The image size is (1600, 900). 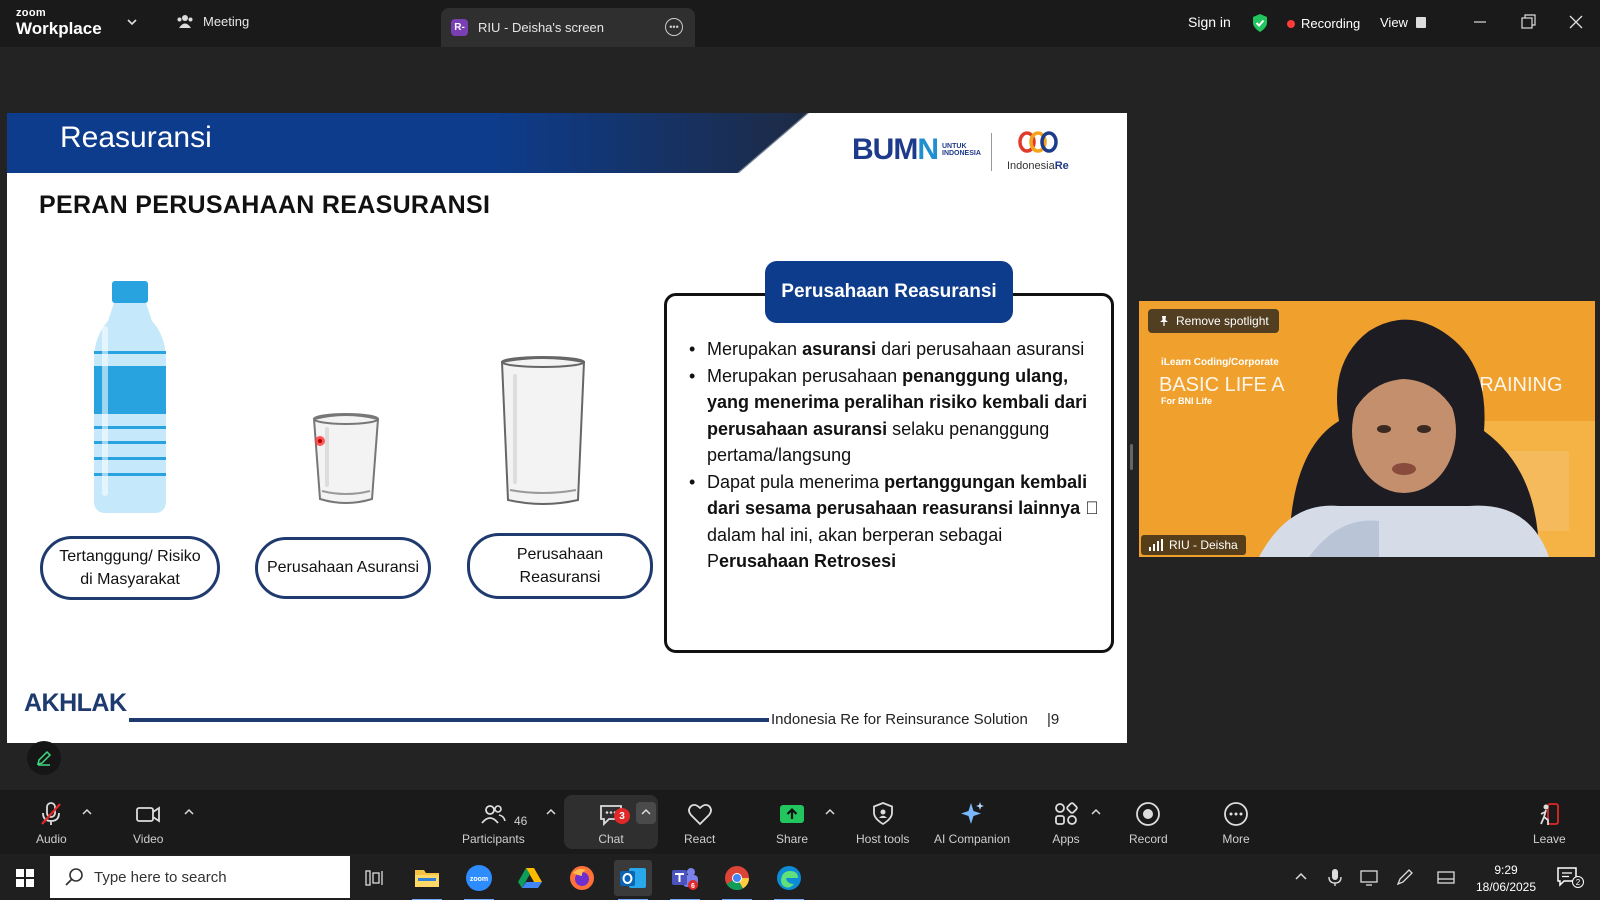 I want to click on clock-time: 9:29, so click(x=1506, y=870).